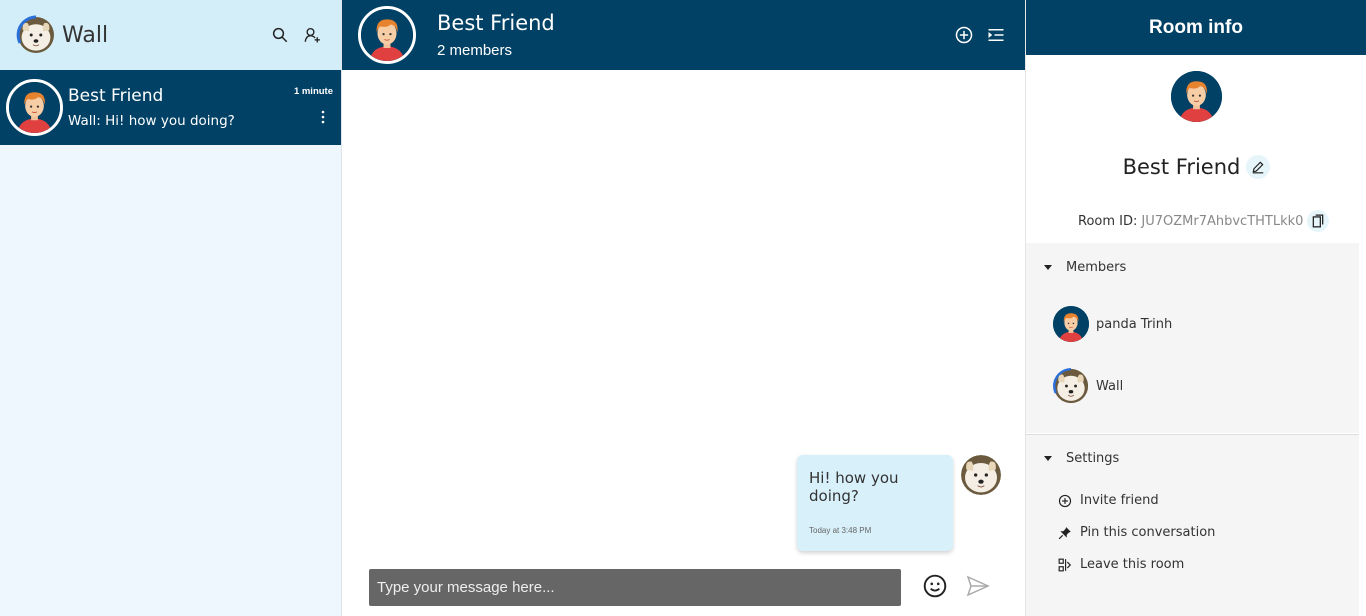  What do you see at coordinates (996, 35) in the screenshot?
I see `toggle-info-icon` at bounding box center [996, 35].